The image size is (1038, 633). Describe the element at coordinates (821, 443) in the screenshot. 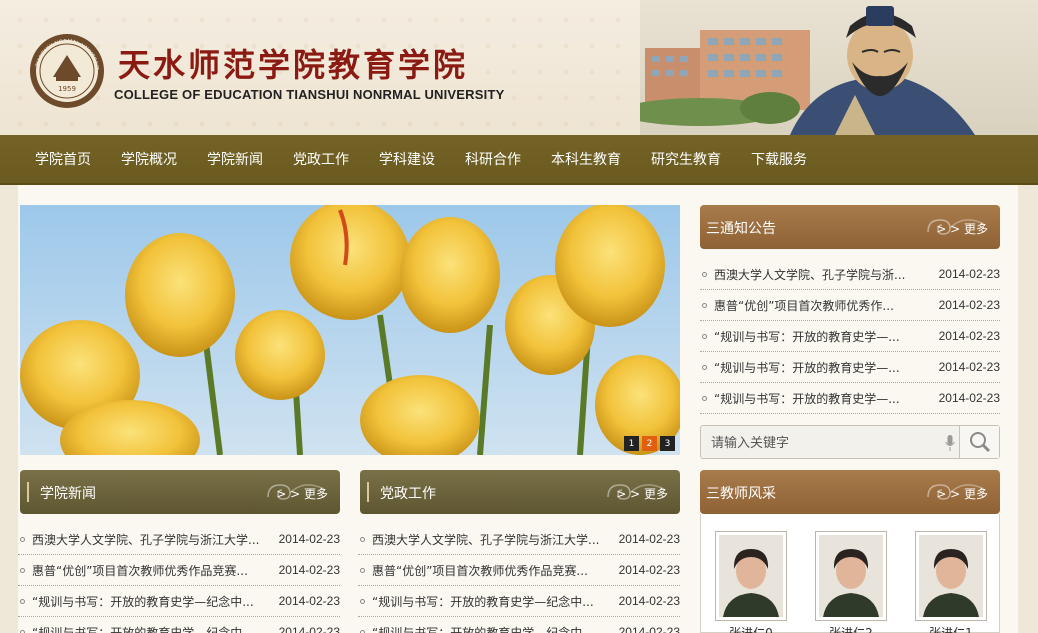

I see `search-input` at that location.